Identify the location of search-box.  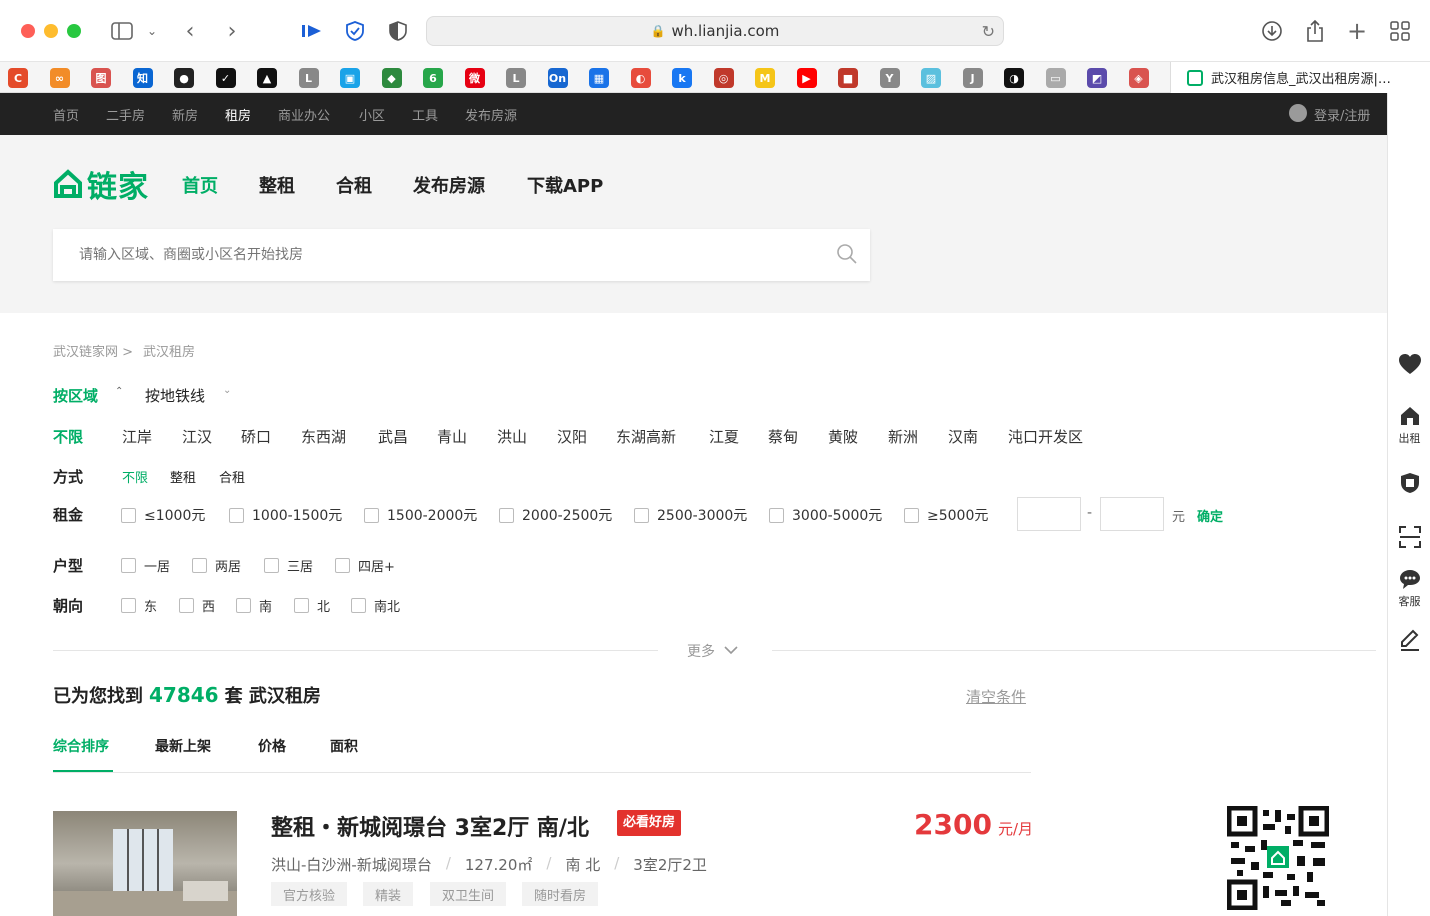
(461, 255).